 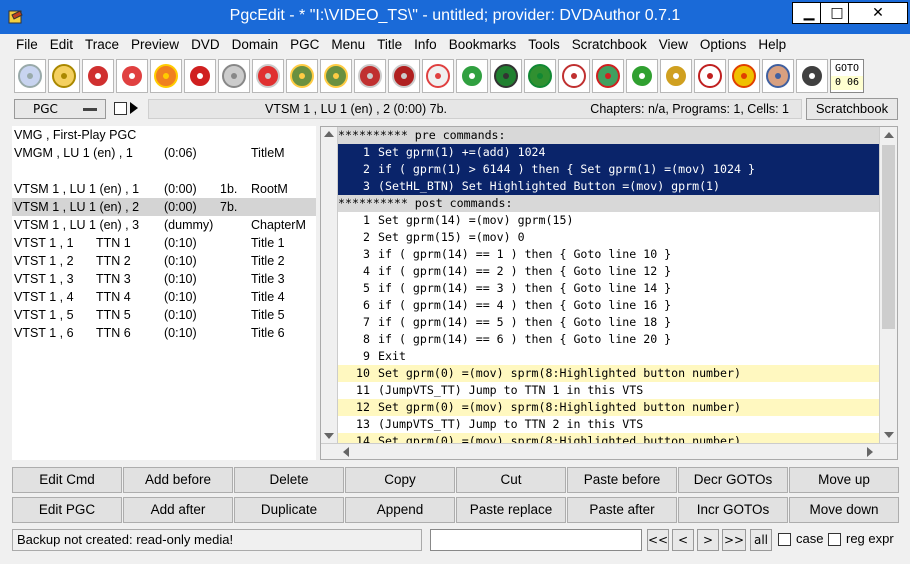 I want to click on folder-open-button, so click(x=64, y=76).